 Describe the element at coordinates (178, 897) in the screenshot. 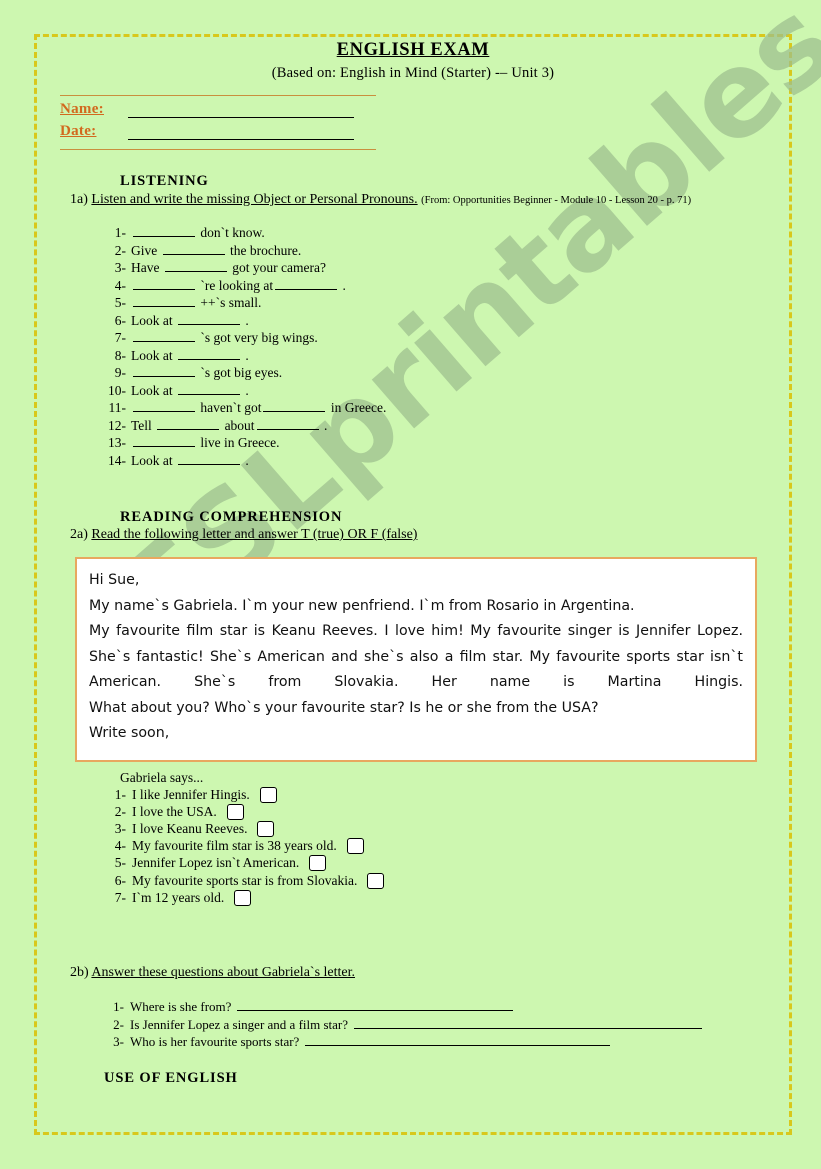

I see `statement-text: I`m 12 years old.` at that location.